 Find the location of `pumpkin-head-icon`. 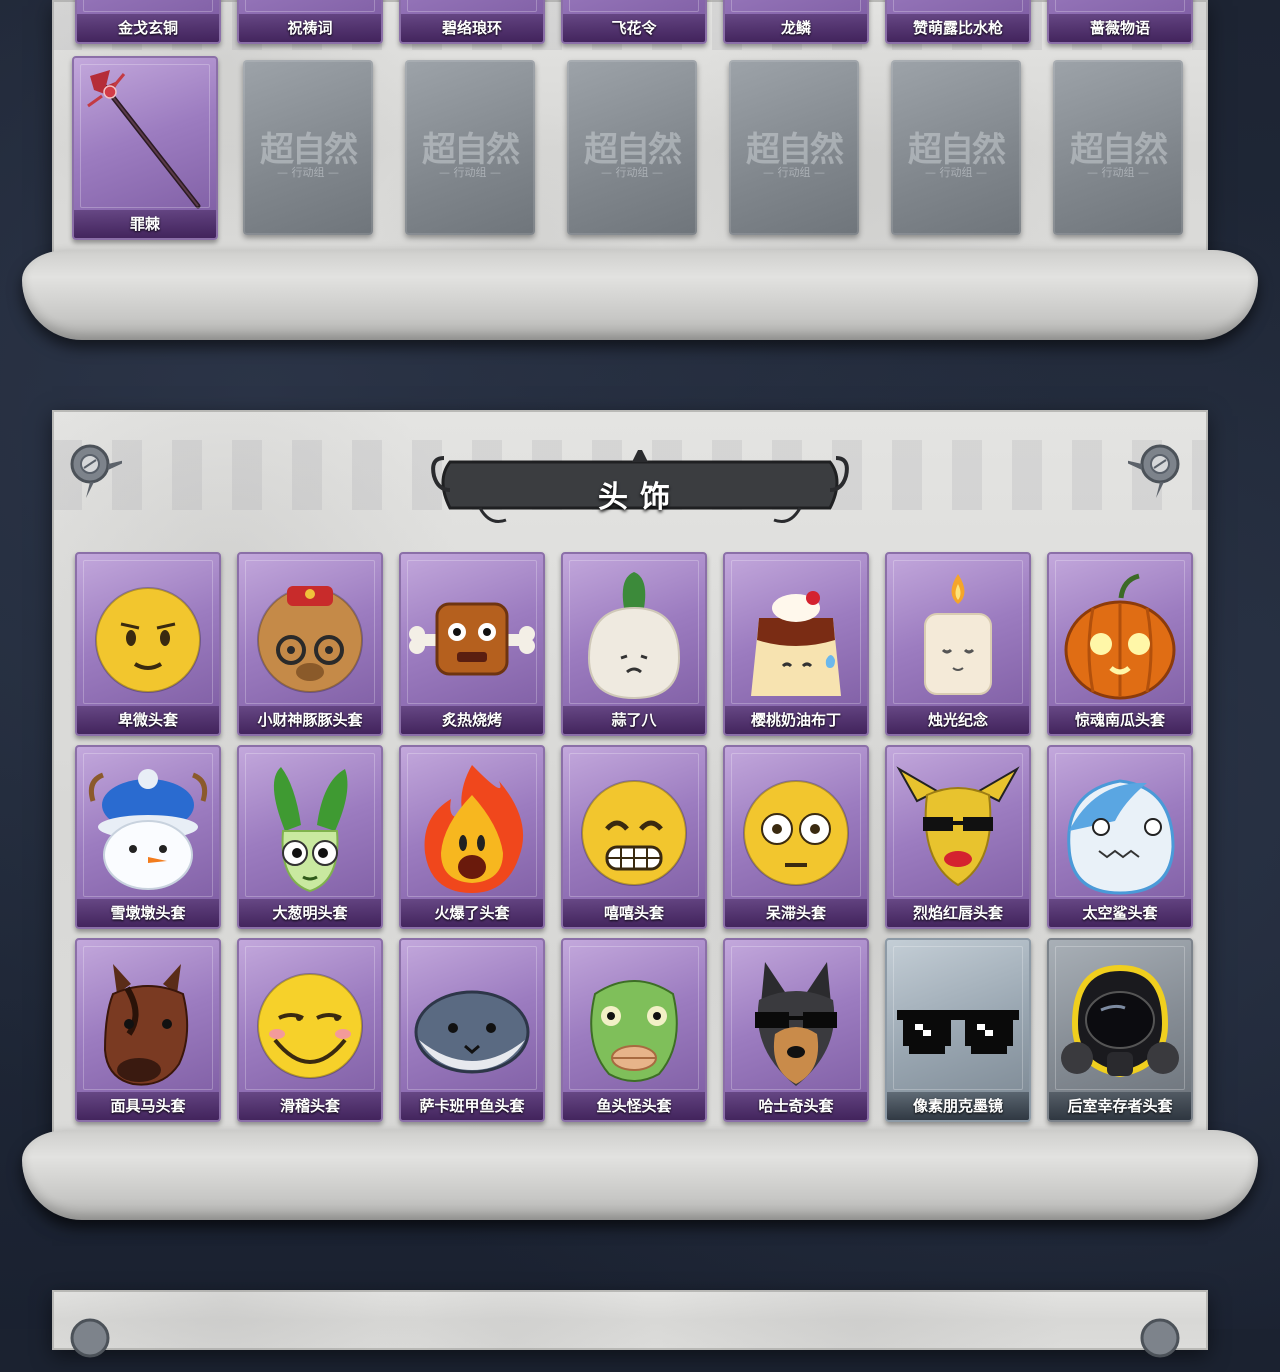

pumpkin-head-icon is located at coordinates (1120, 640).